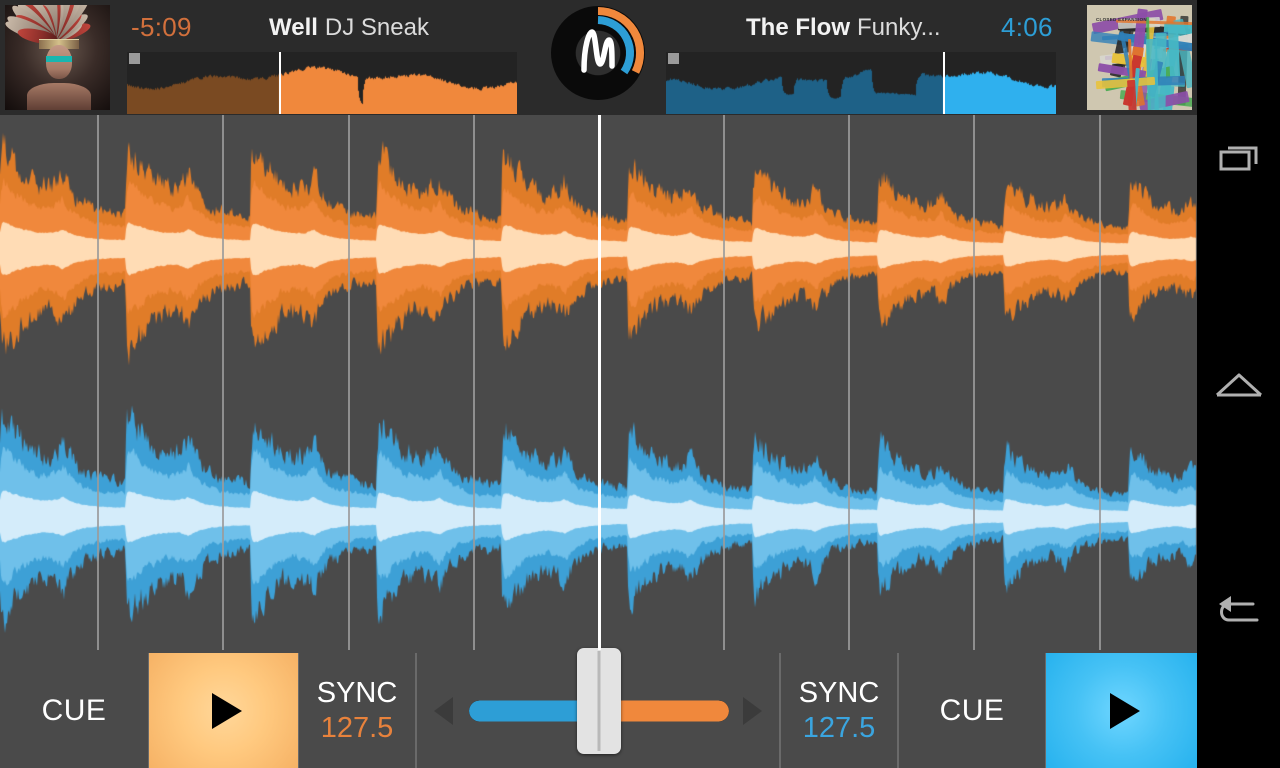 The height and width of the screenshot is (768, 1280). I want to click on deck-a-play-button, so click(223, 710).